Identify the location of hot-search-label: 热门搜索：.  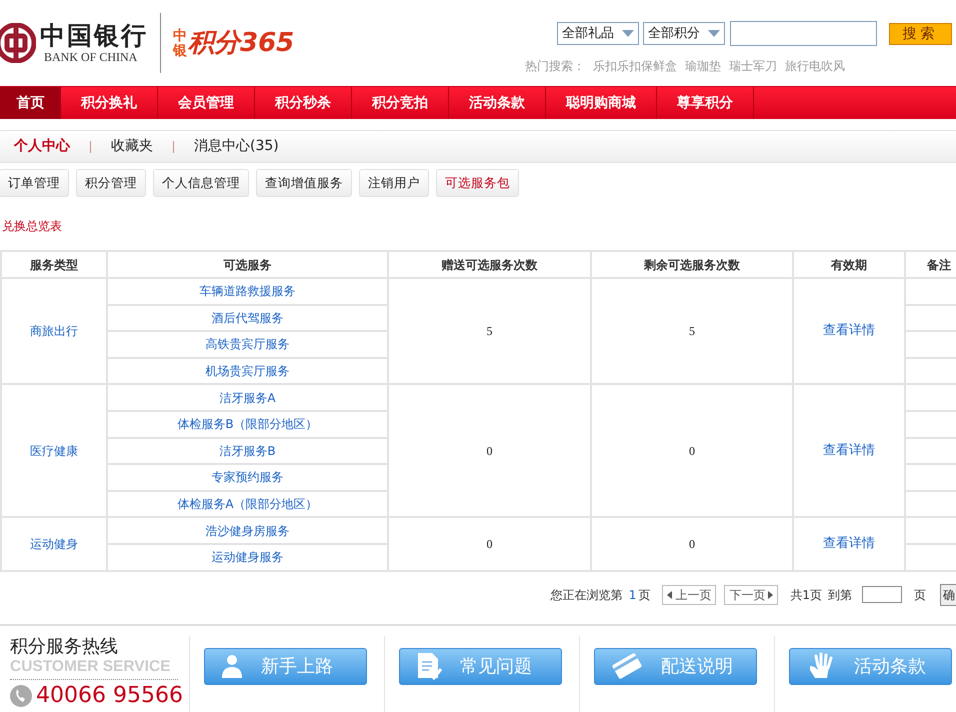
(555, 66).